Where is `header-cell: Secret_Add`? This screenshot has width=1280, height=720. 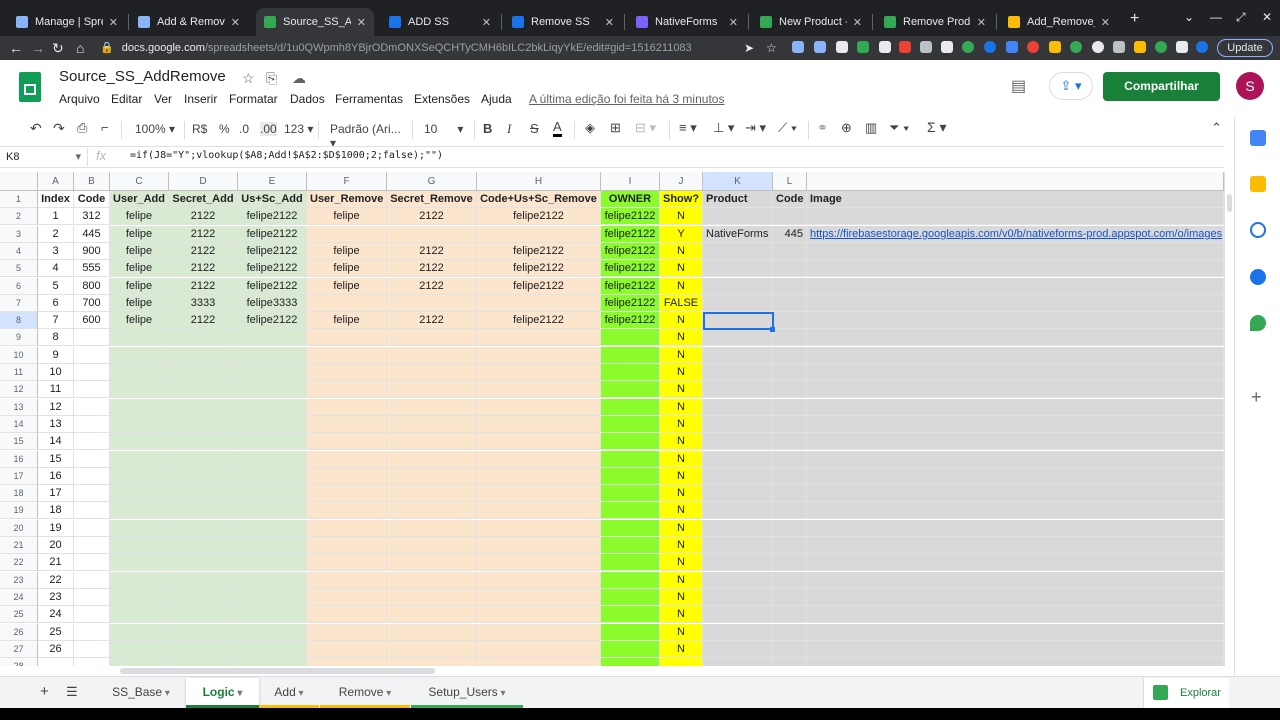
header-cell: Secret_Add is located at coordinates (203, 199).